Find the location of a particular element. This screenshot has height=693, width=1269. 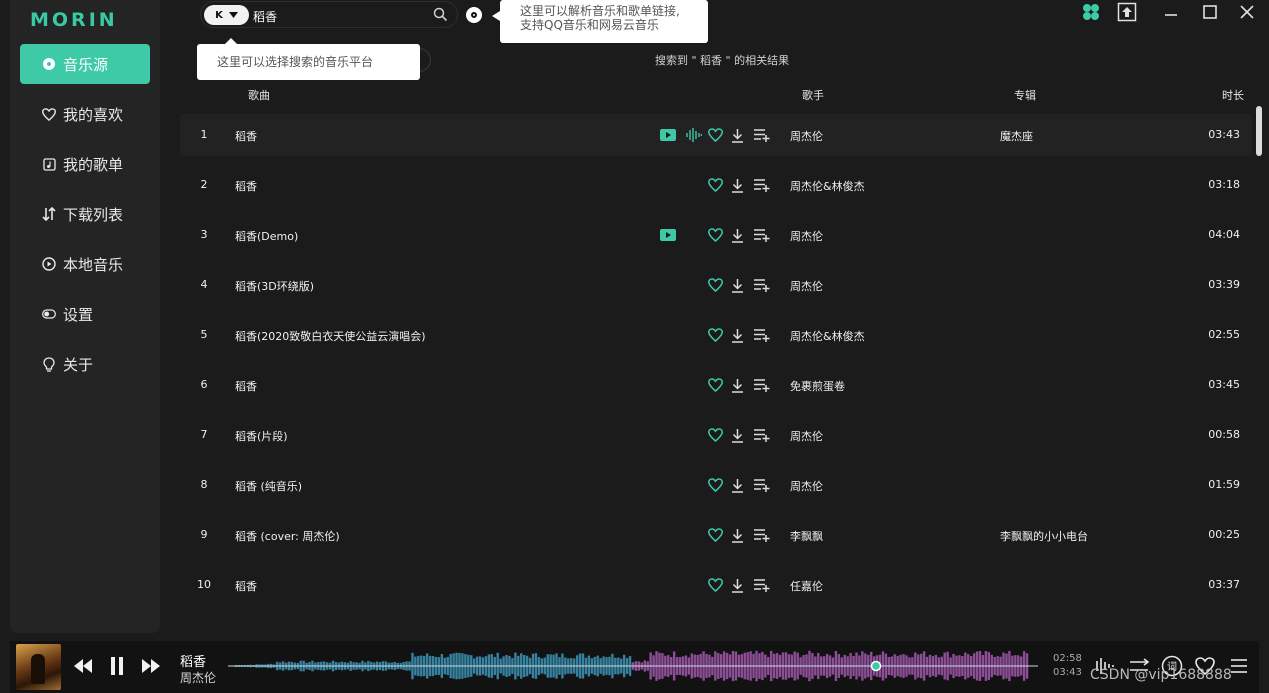

mini-mode-icon is located at coordinates (1127, 12).